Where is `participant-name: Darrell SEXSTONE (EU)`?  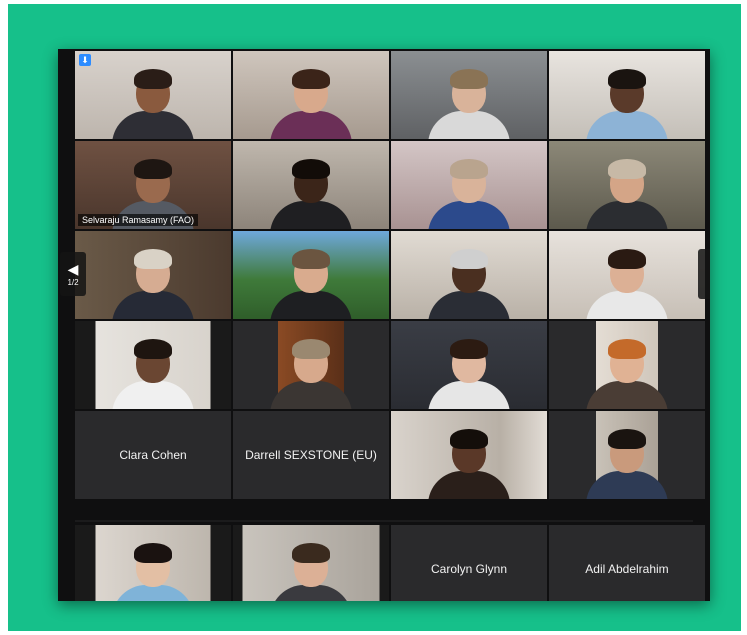
participant-name: Darrell SEXSTONE (EU) is located at coordinates (311, 455).